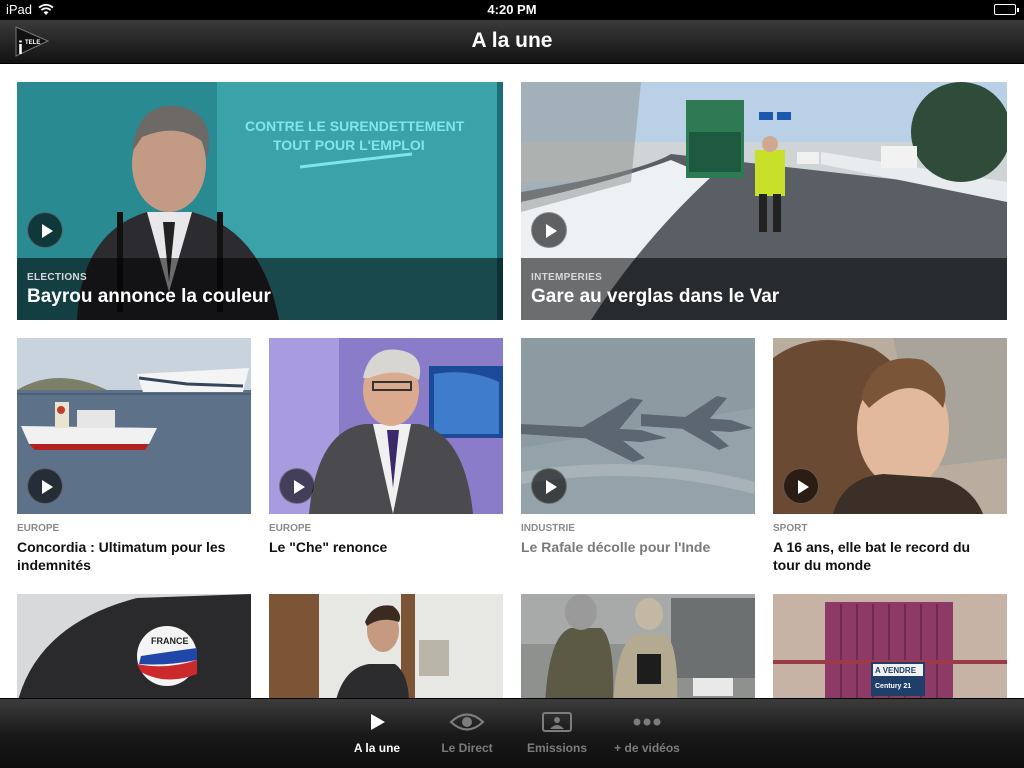  I want to click on tv-icon, so click(557, 722).